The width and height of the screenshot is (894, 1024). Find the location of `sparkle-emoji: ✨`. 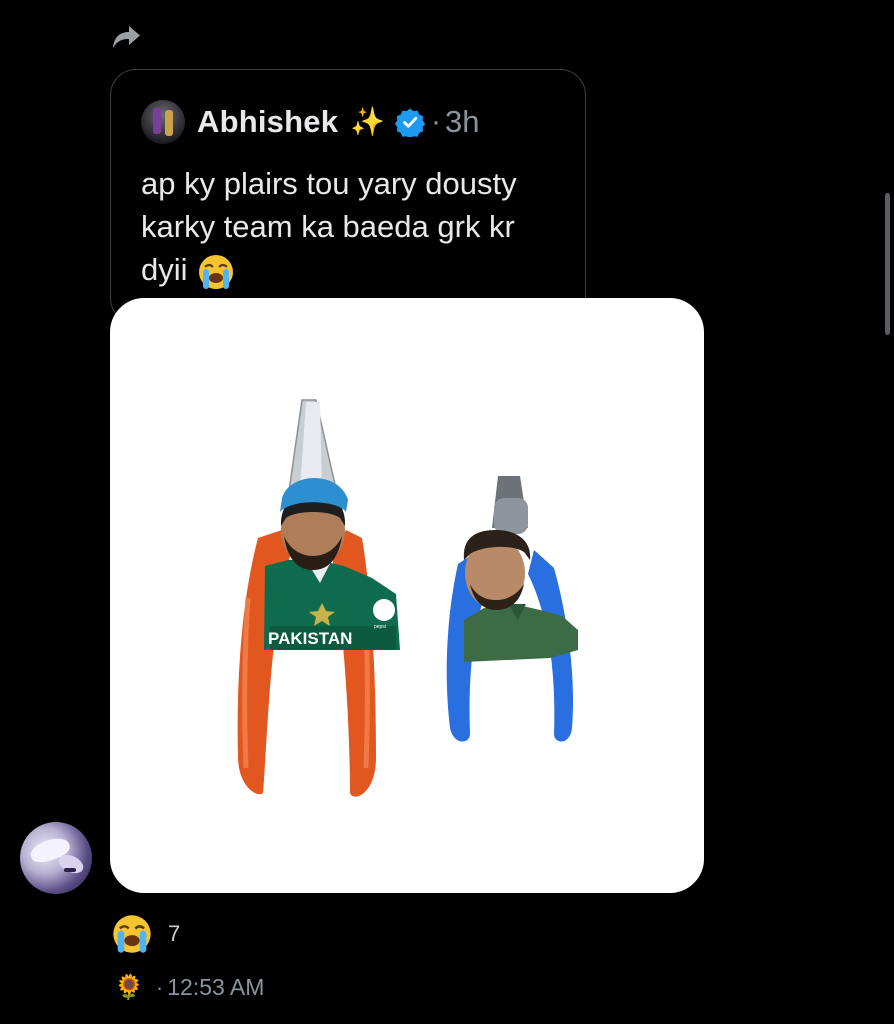

sparkle-emoji: ✨ is located at coordinates (368, 121).